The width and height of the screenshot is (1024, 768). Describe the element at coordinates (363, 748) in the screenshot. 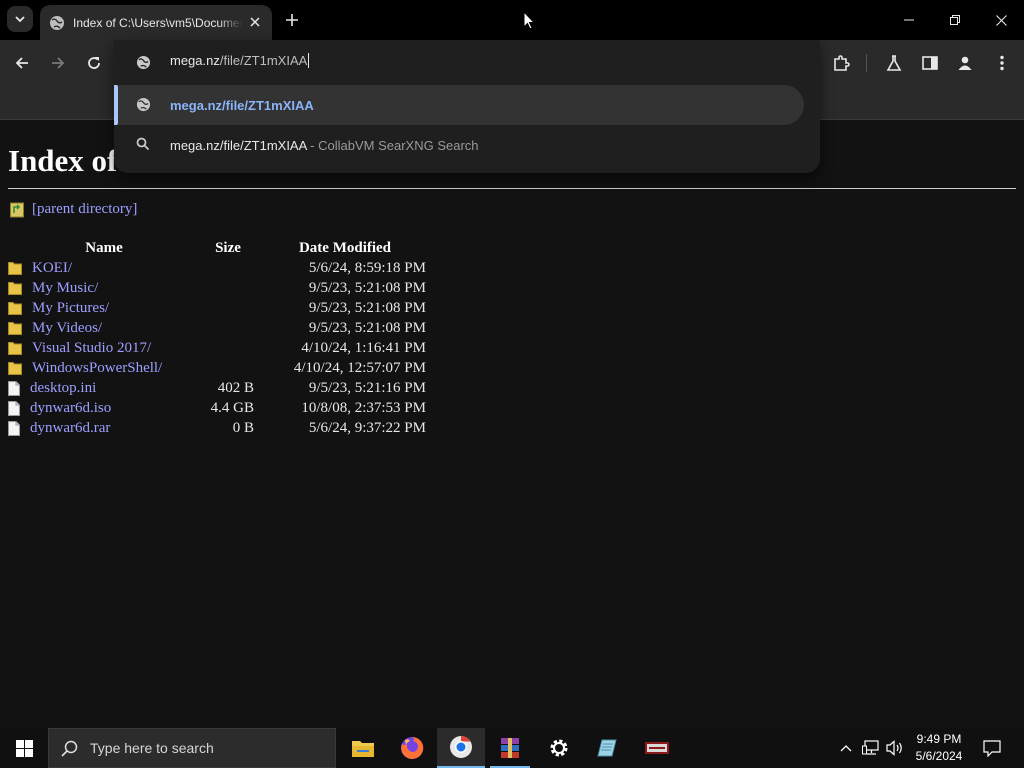

I see `taskbar-file-explorer` at that location.